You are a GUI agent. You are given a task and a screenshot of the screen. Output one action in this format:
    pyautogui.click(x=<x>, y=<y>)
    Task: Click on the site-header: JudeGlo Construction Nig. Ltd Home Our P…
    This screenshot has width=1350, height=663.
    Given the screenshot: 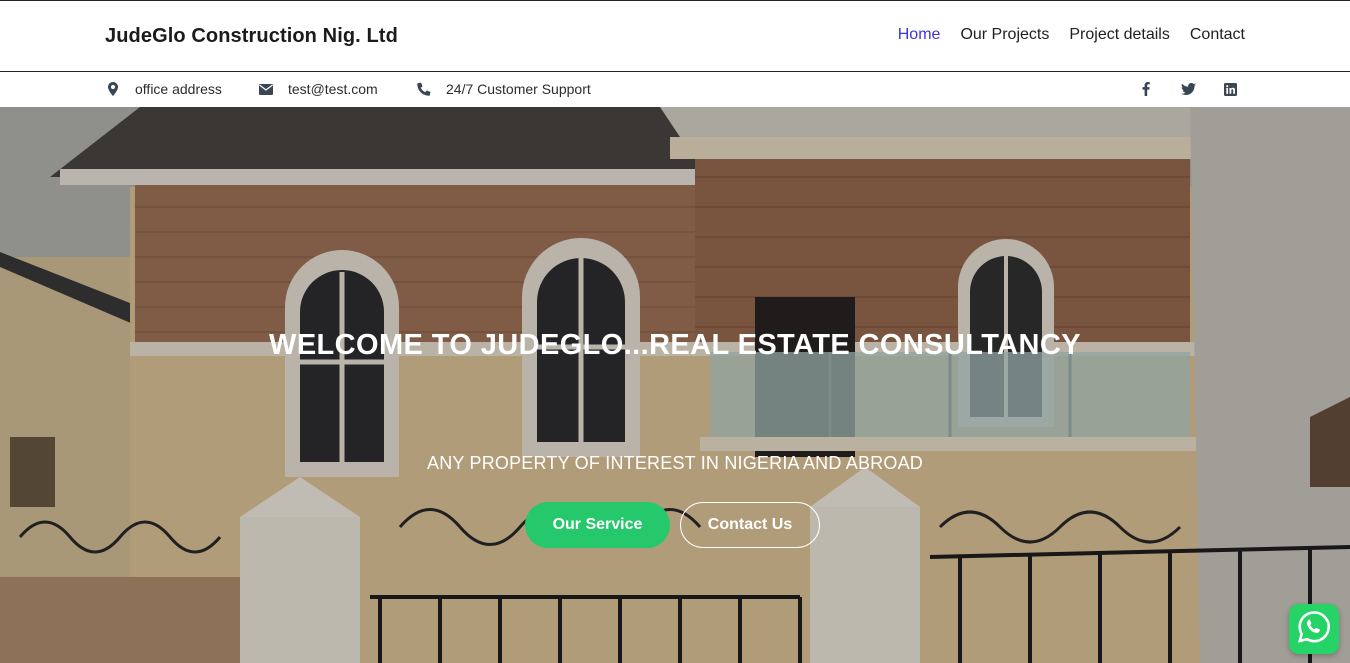 What is the action you would take?
    pyautogui.click(x=675, y=36)
    